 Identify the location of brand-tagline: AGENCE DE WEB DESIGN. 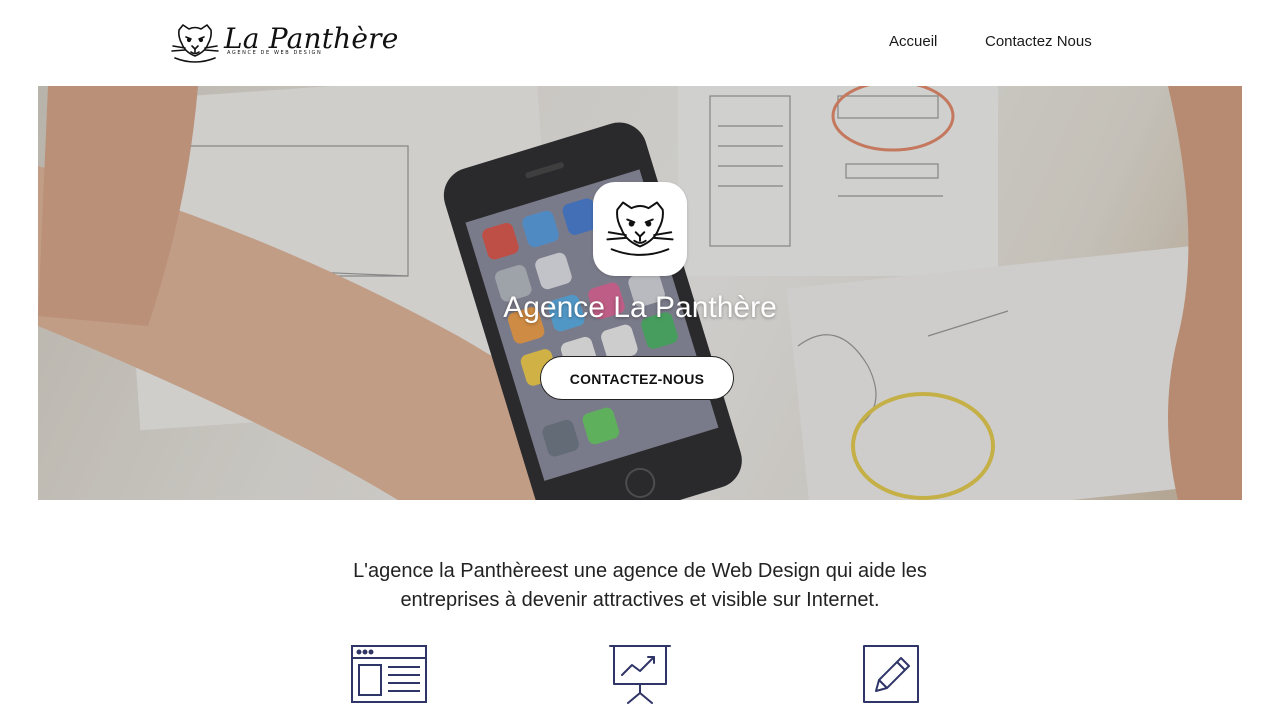
(275, 53).